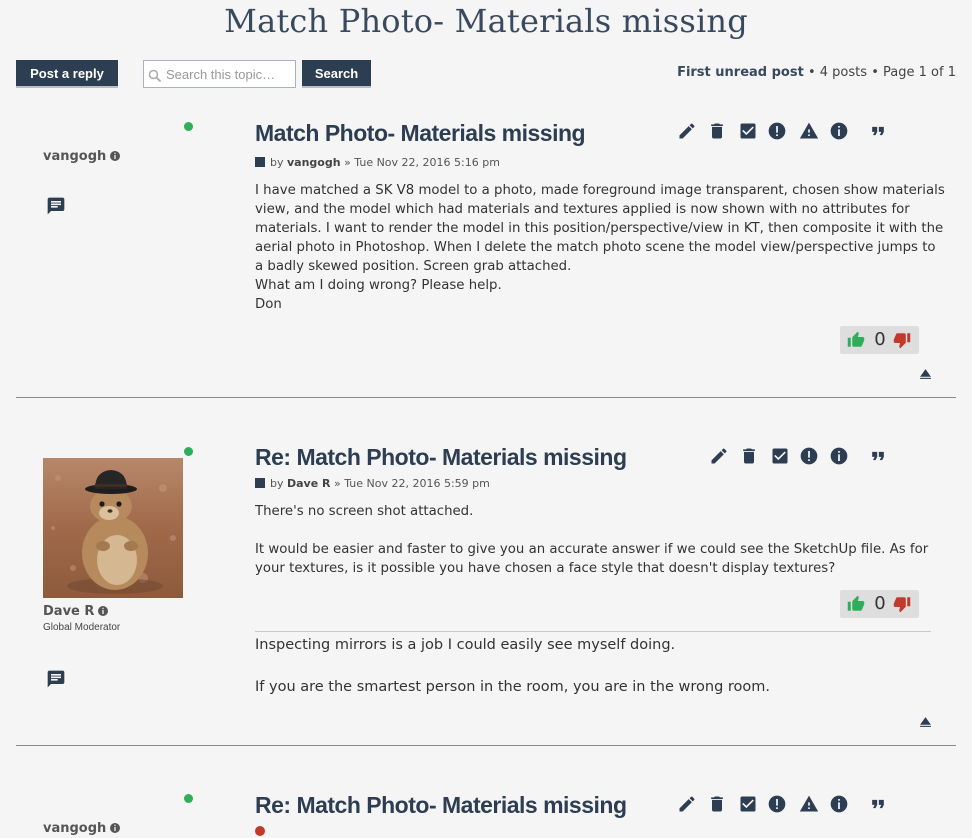 This screenshot has height=838, width=972. I want to click on user-rank: Global Moderator, so click(82, 627).